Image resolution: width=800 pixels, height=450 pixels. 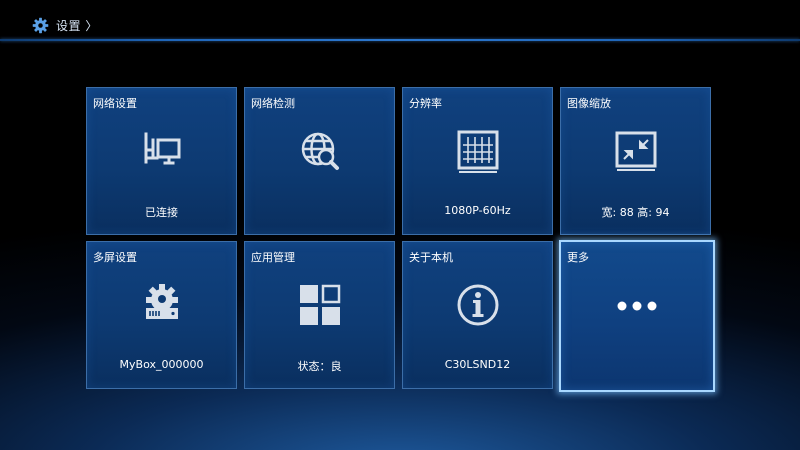 What do you see at coordinates (161, 212) in the screenshot?
I see `tile-status: 已连接` at bounding box center [161, 212].